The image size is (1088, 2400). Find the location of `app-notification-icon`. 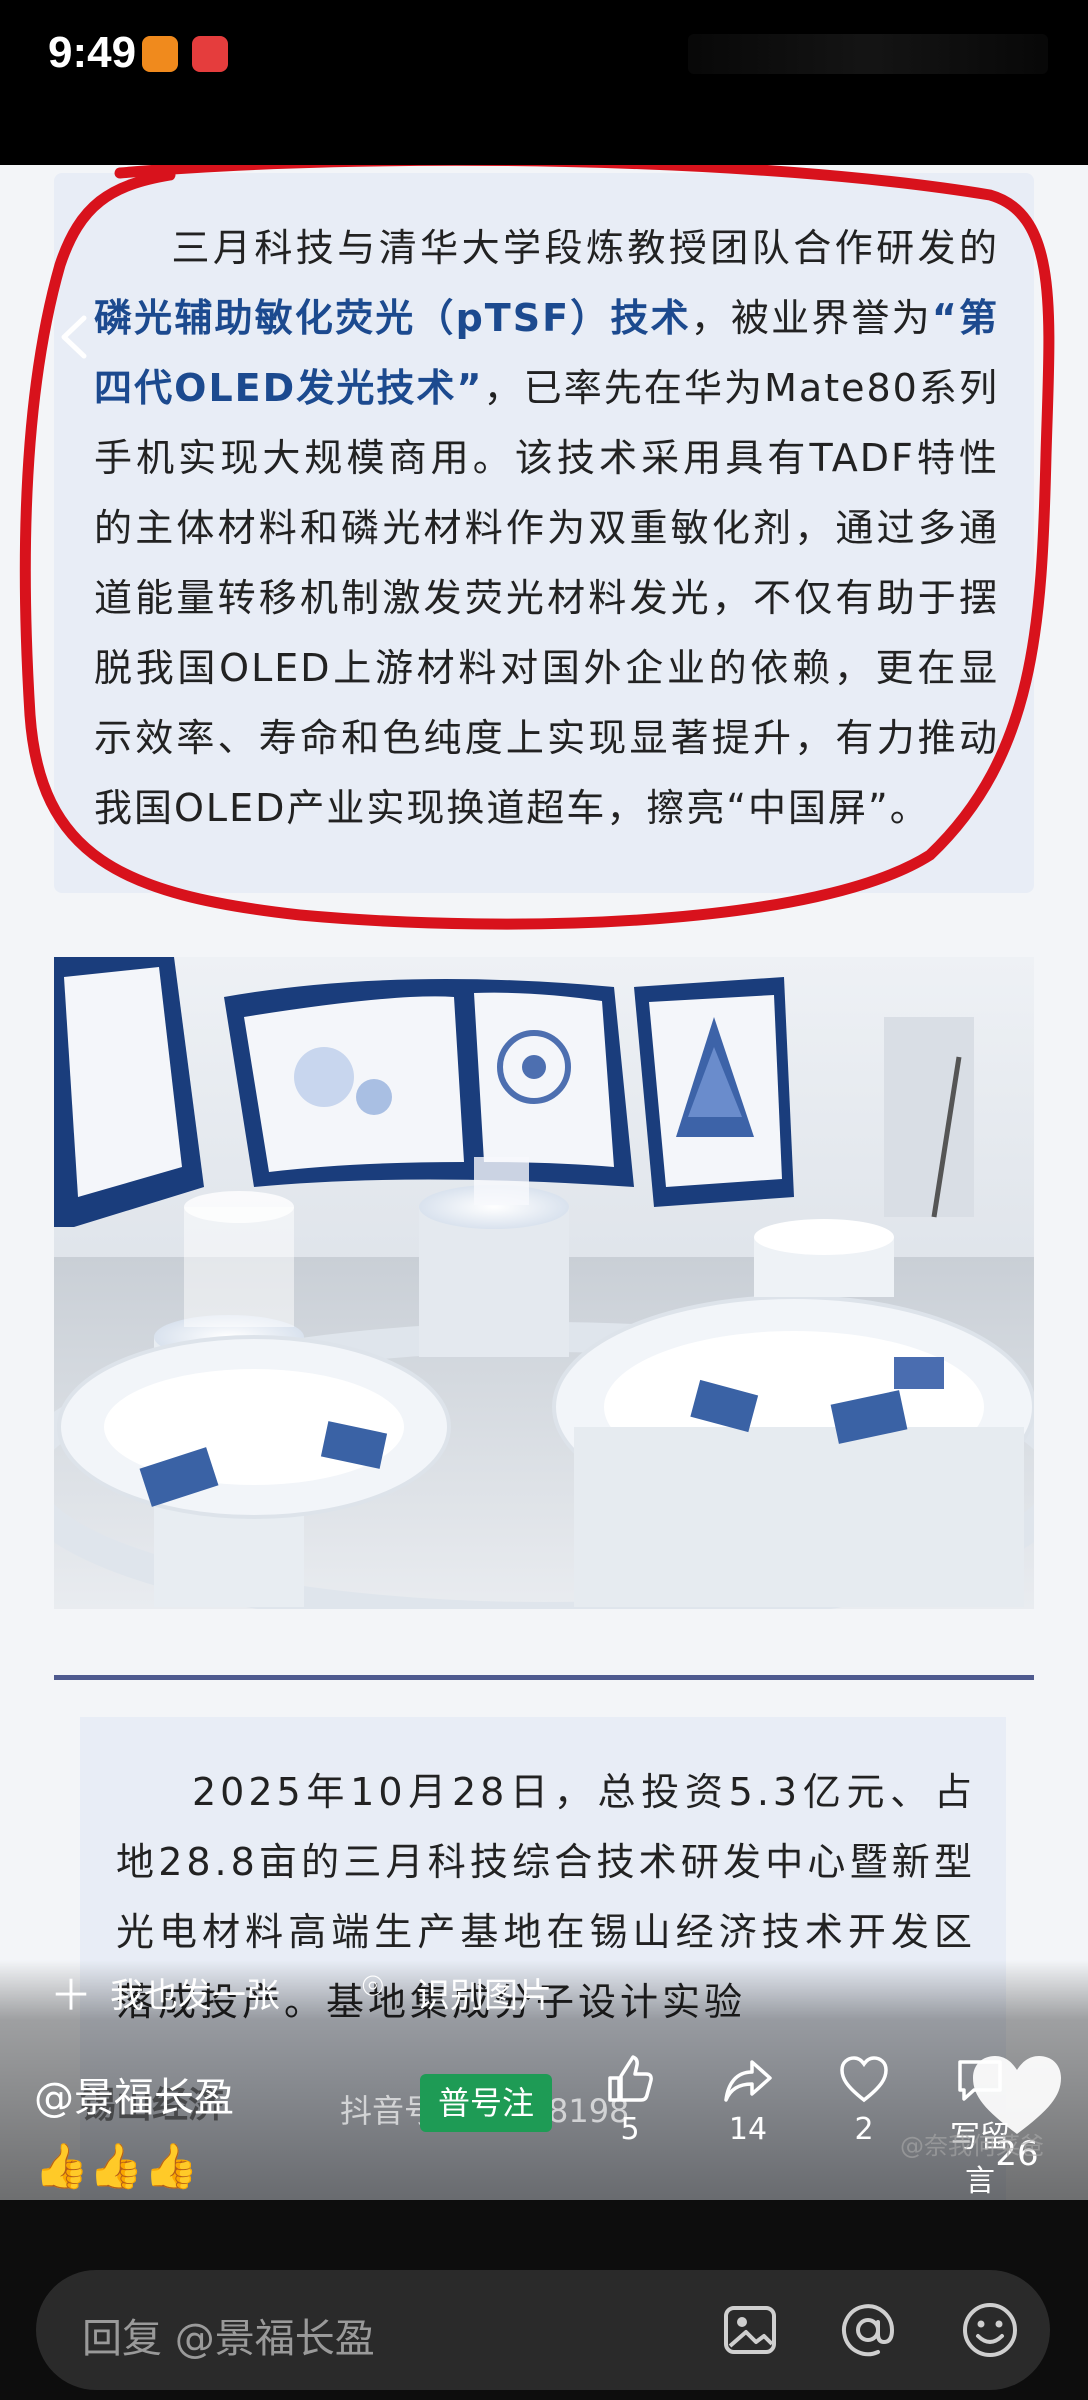

app-notification-icon is located at coordinates (160, 54).